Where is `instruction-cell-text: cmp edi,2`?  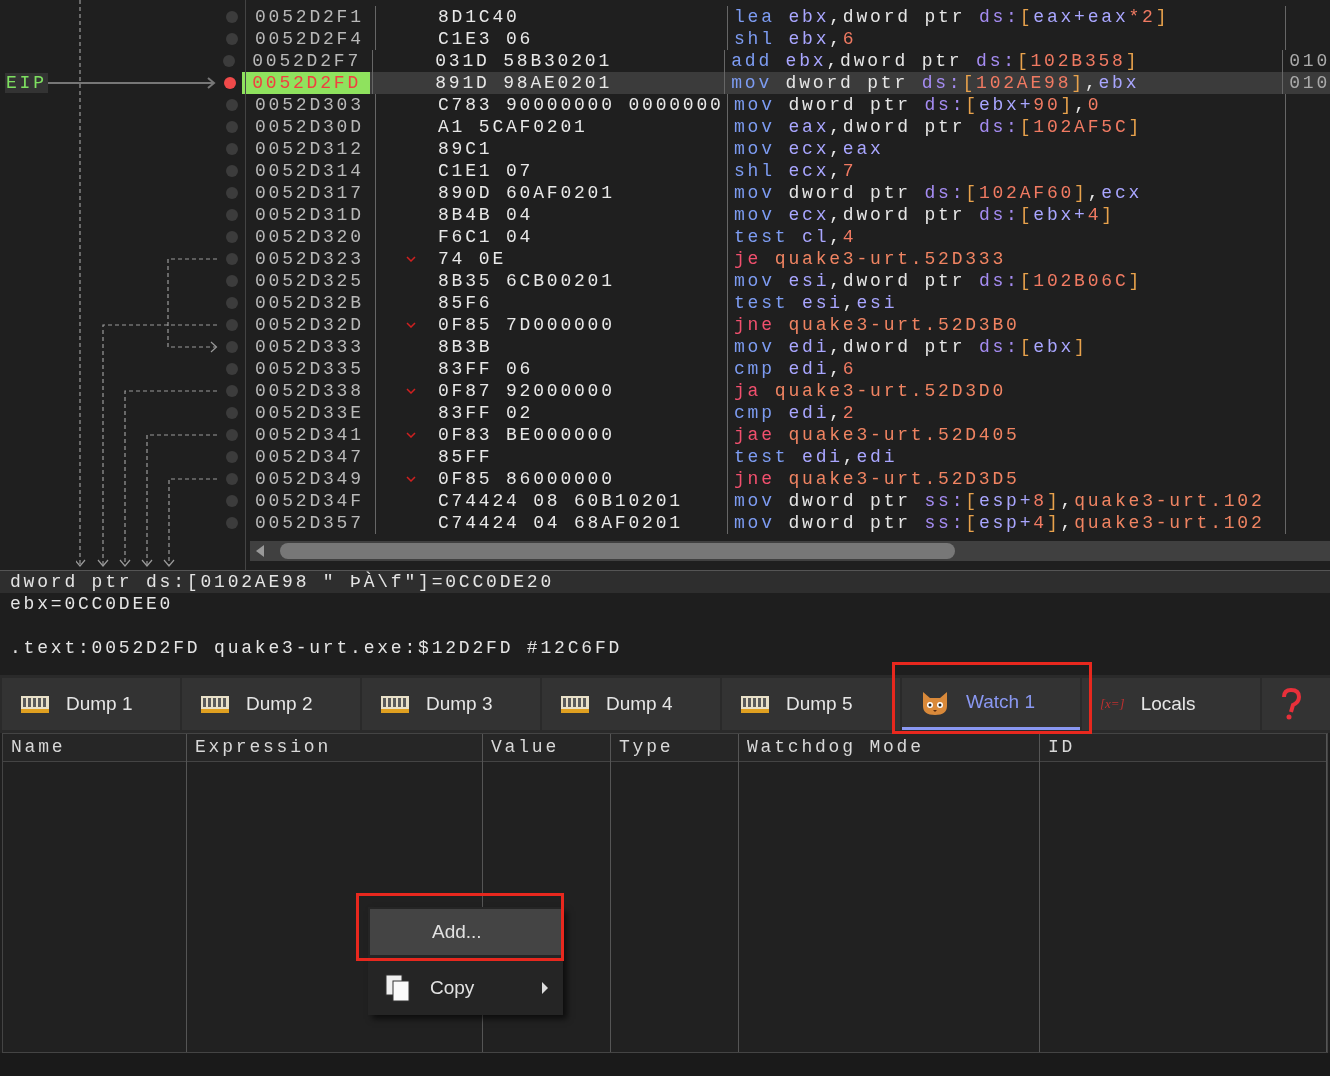
instruction-cell-text: cmp edi,2 is located at coordinates (795, 413).